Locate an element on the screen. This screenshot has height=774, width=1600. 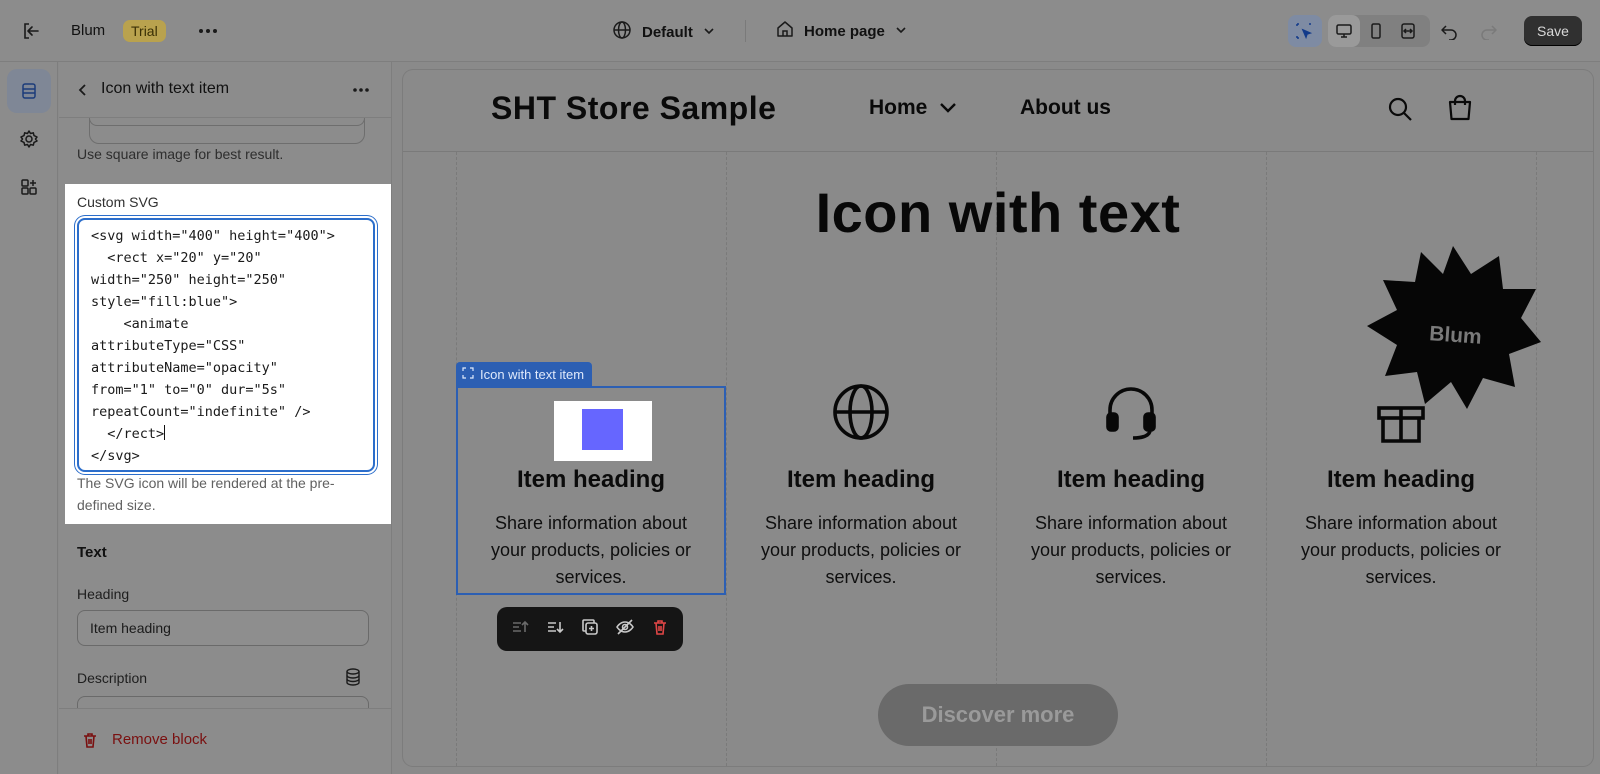
code-line: </svg> is located at coordinates (115, 456).